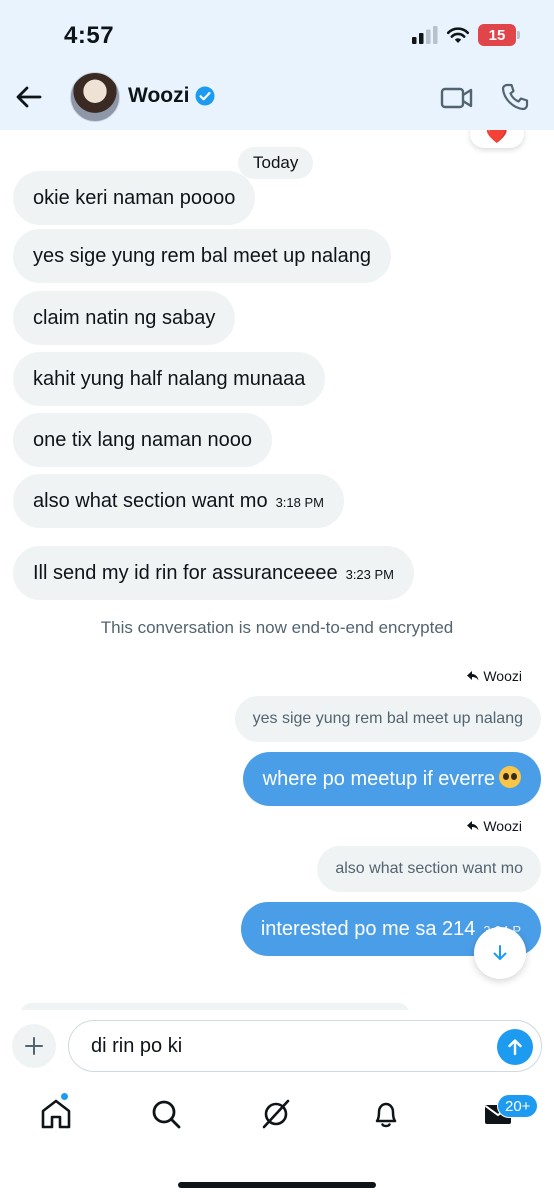  I want to click on tab-notifications, so click(386, 1114).